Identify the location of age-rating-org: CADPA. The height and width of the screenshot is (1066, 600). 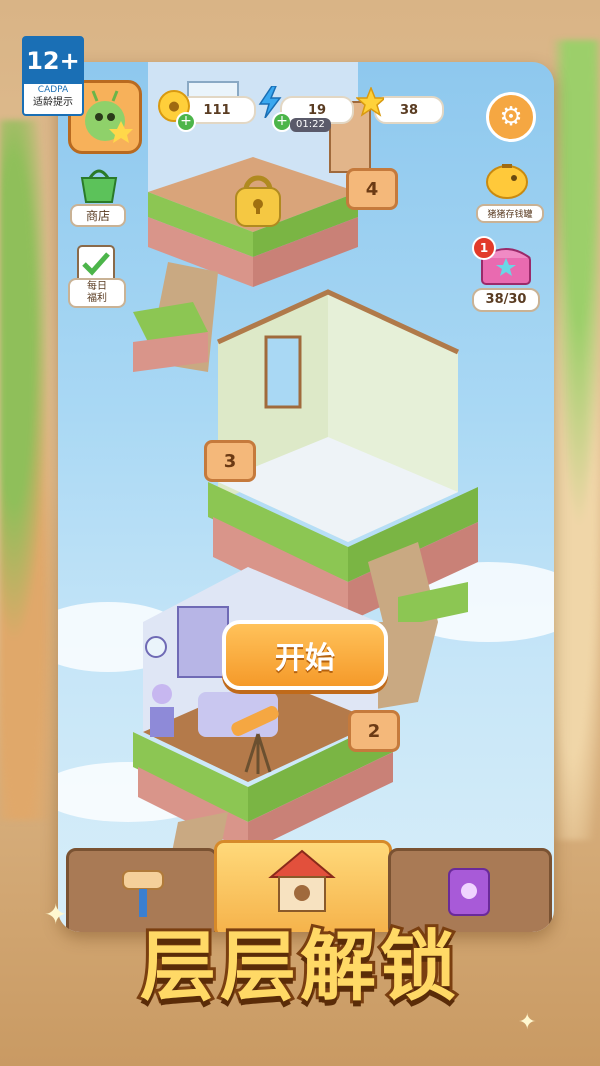
(53, 90).